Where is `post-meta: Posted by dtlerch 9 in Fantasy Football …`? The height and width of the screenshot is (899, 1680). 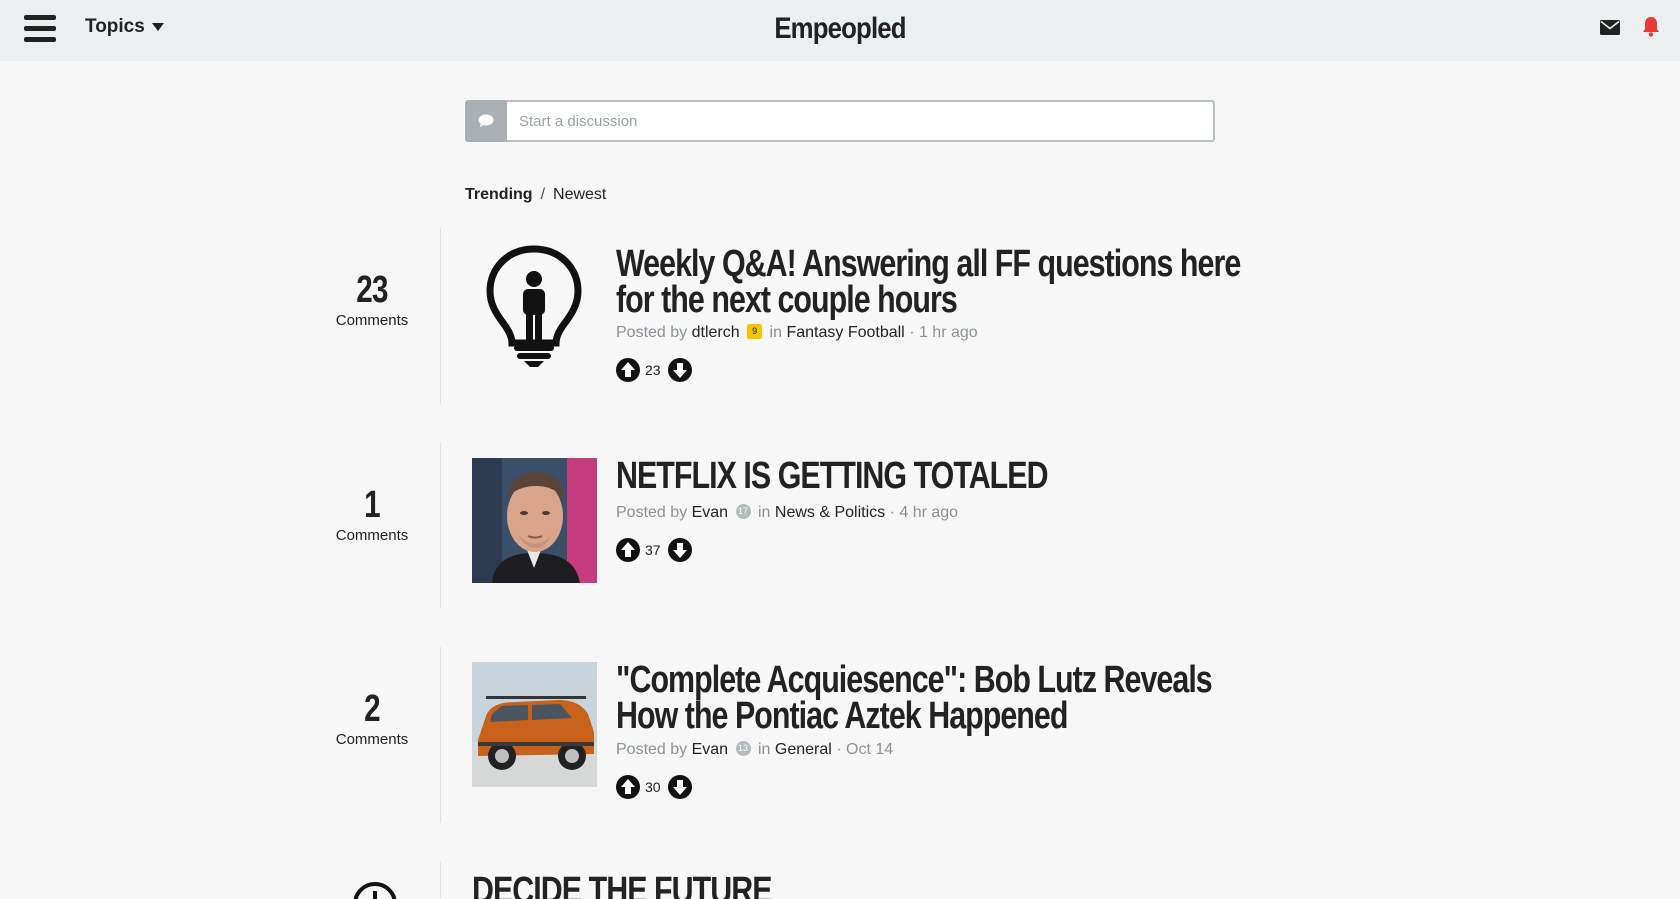 post-meta: Posted by dtlerch 9 in Fantasy Football … is located at coordinates (797, 333).